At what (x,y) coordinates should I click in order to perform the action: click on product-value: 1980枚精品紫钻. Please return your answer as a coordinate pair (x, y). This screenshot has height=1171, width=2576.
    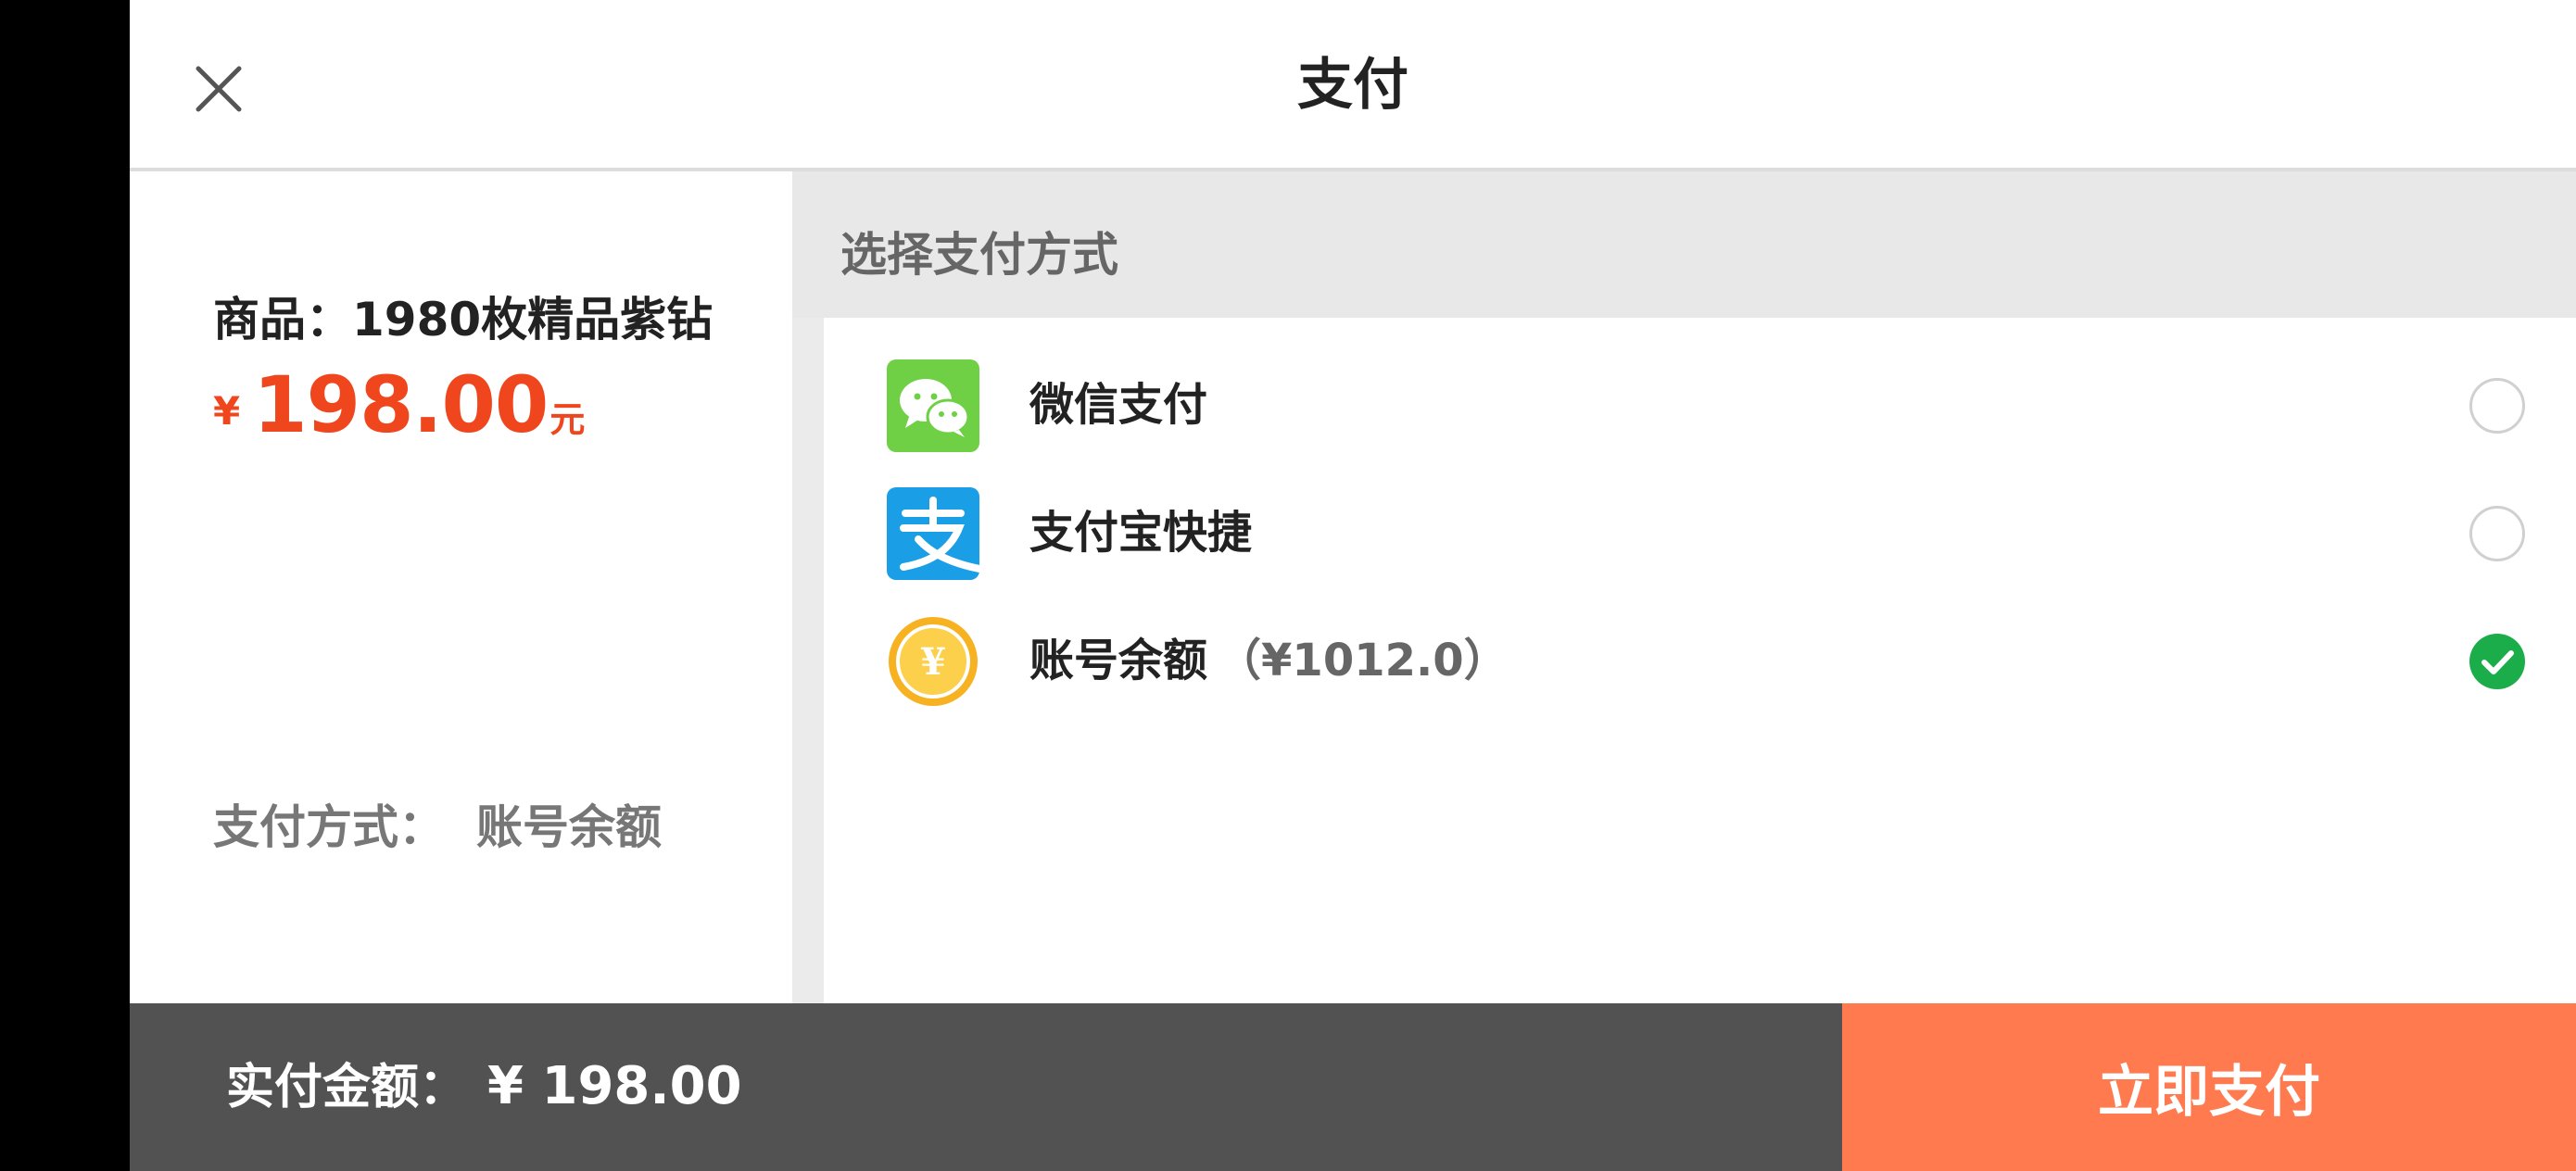
    Looking at the image, I should click on (532, 320).